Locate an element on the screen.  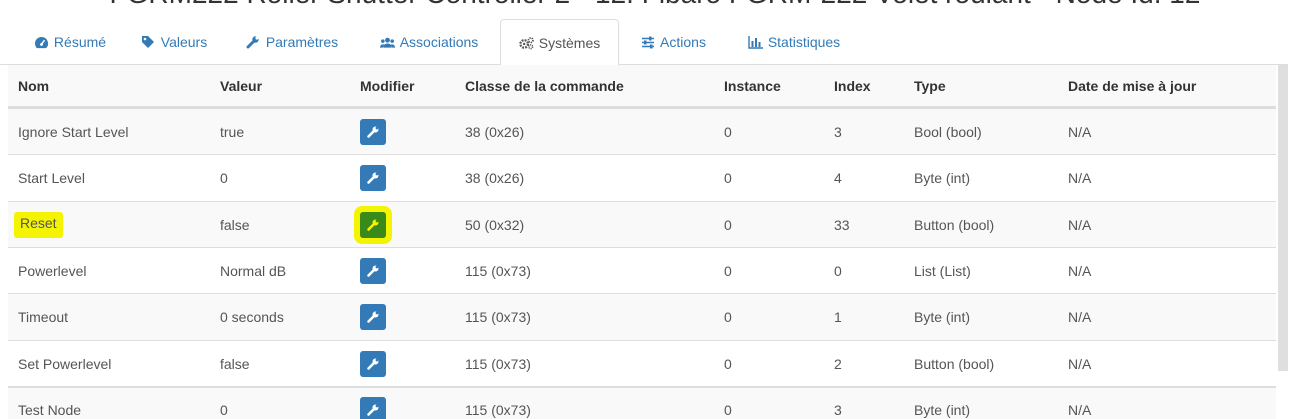
column-header-command-class: Classe de la commande is located at coordinates (544, 85).